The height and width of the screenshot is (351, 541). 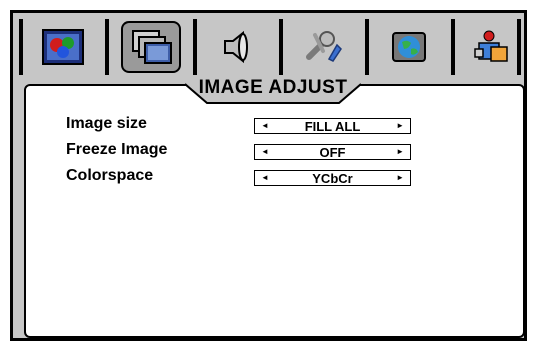 I want to click on audio-icon, so click(x=237, y=47).